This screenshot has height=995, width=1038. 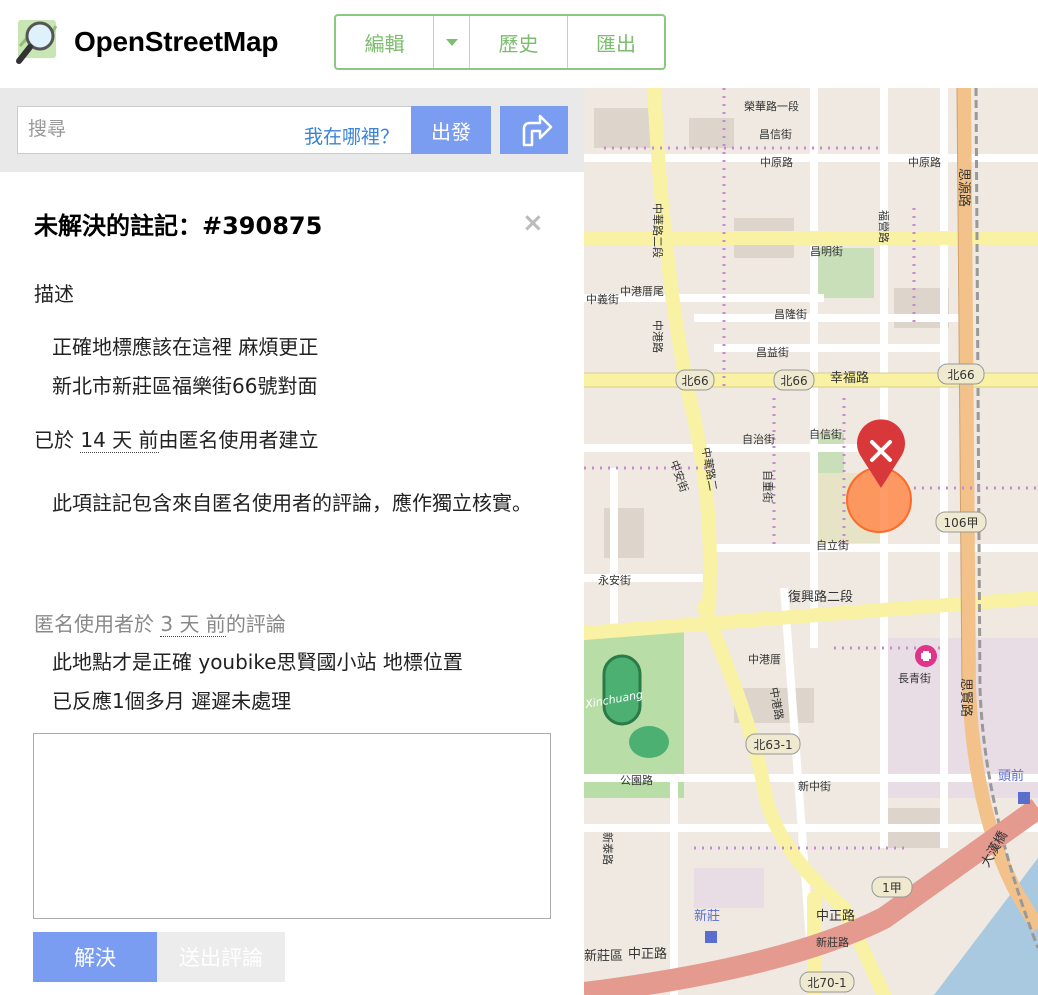 What do you see at coordinates (1011, 776) in the screenshot?
I see `street-label: 頭前` at bounding box center [1011, 776].